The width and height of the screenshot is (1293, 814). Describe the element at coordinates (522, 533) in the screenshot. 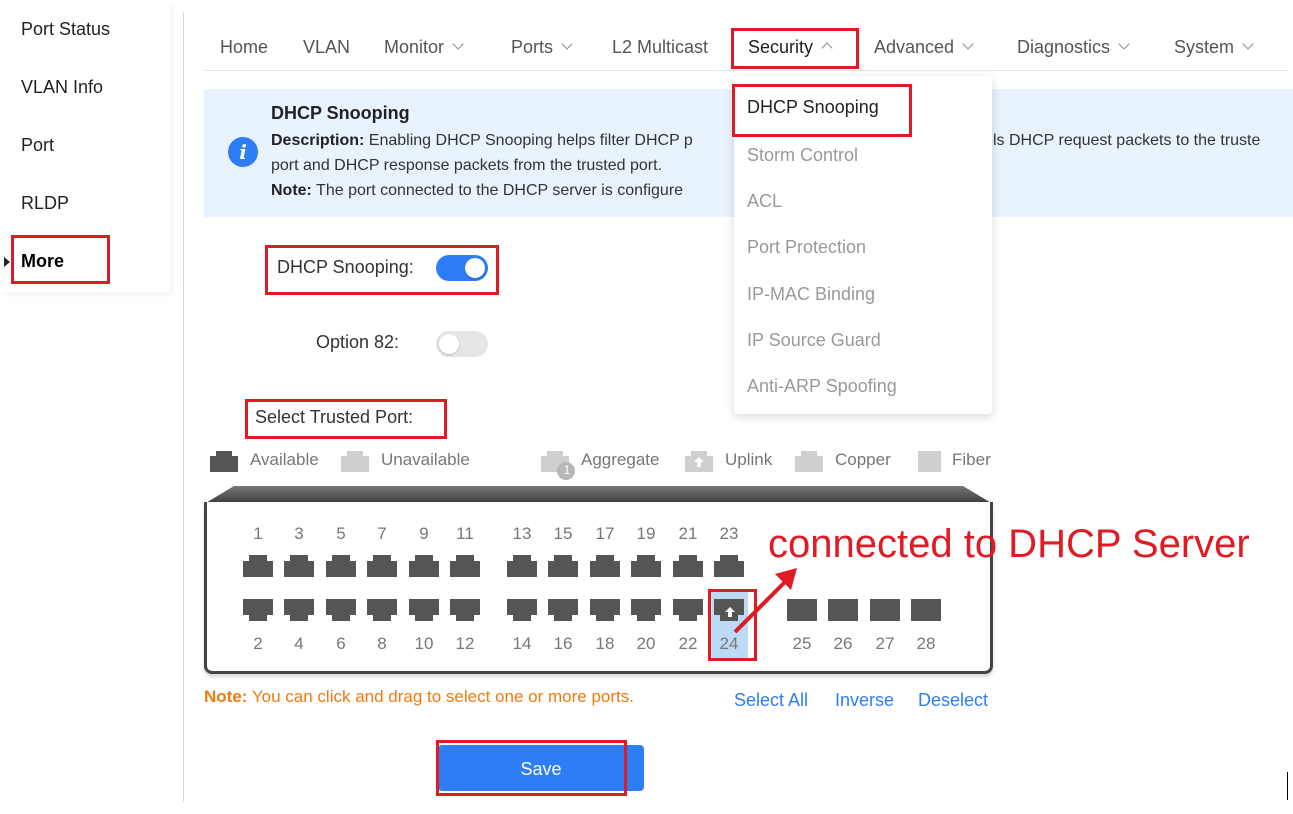

I see `port-number: 13` at that location.